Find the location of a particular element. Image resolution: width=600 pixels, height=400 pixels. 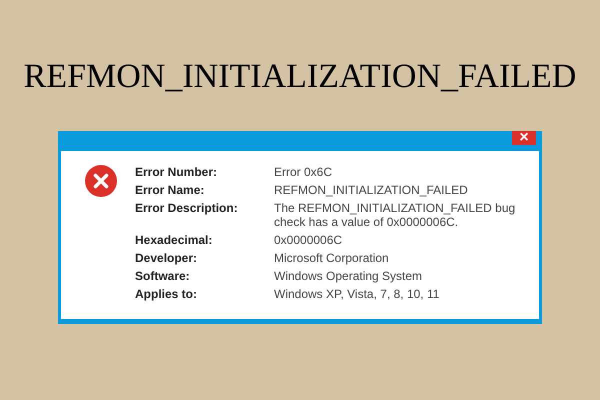

headline: REFMON_INITIALIZATION_FAILED is located at coordinates (300, 77).